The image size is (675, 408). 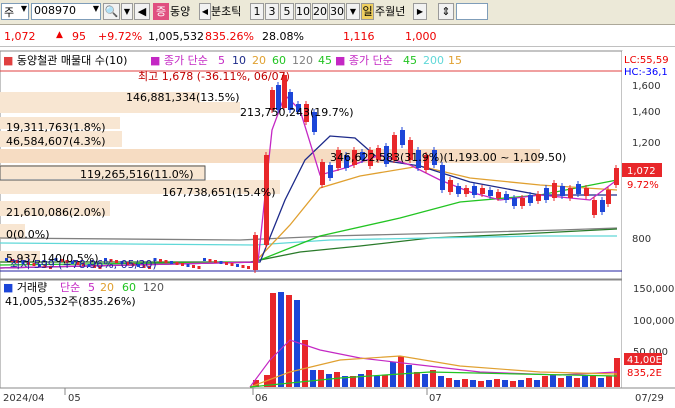 I want to click on vol-ma120: 120, so click(x=153, y=287).